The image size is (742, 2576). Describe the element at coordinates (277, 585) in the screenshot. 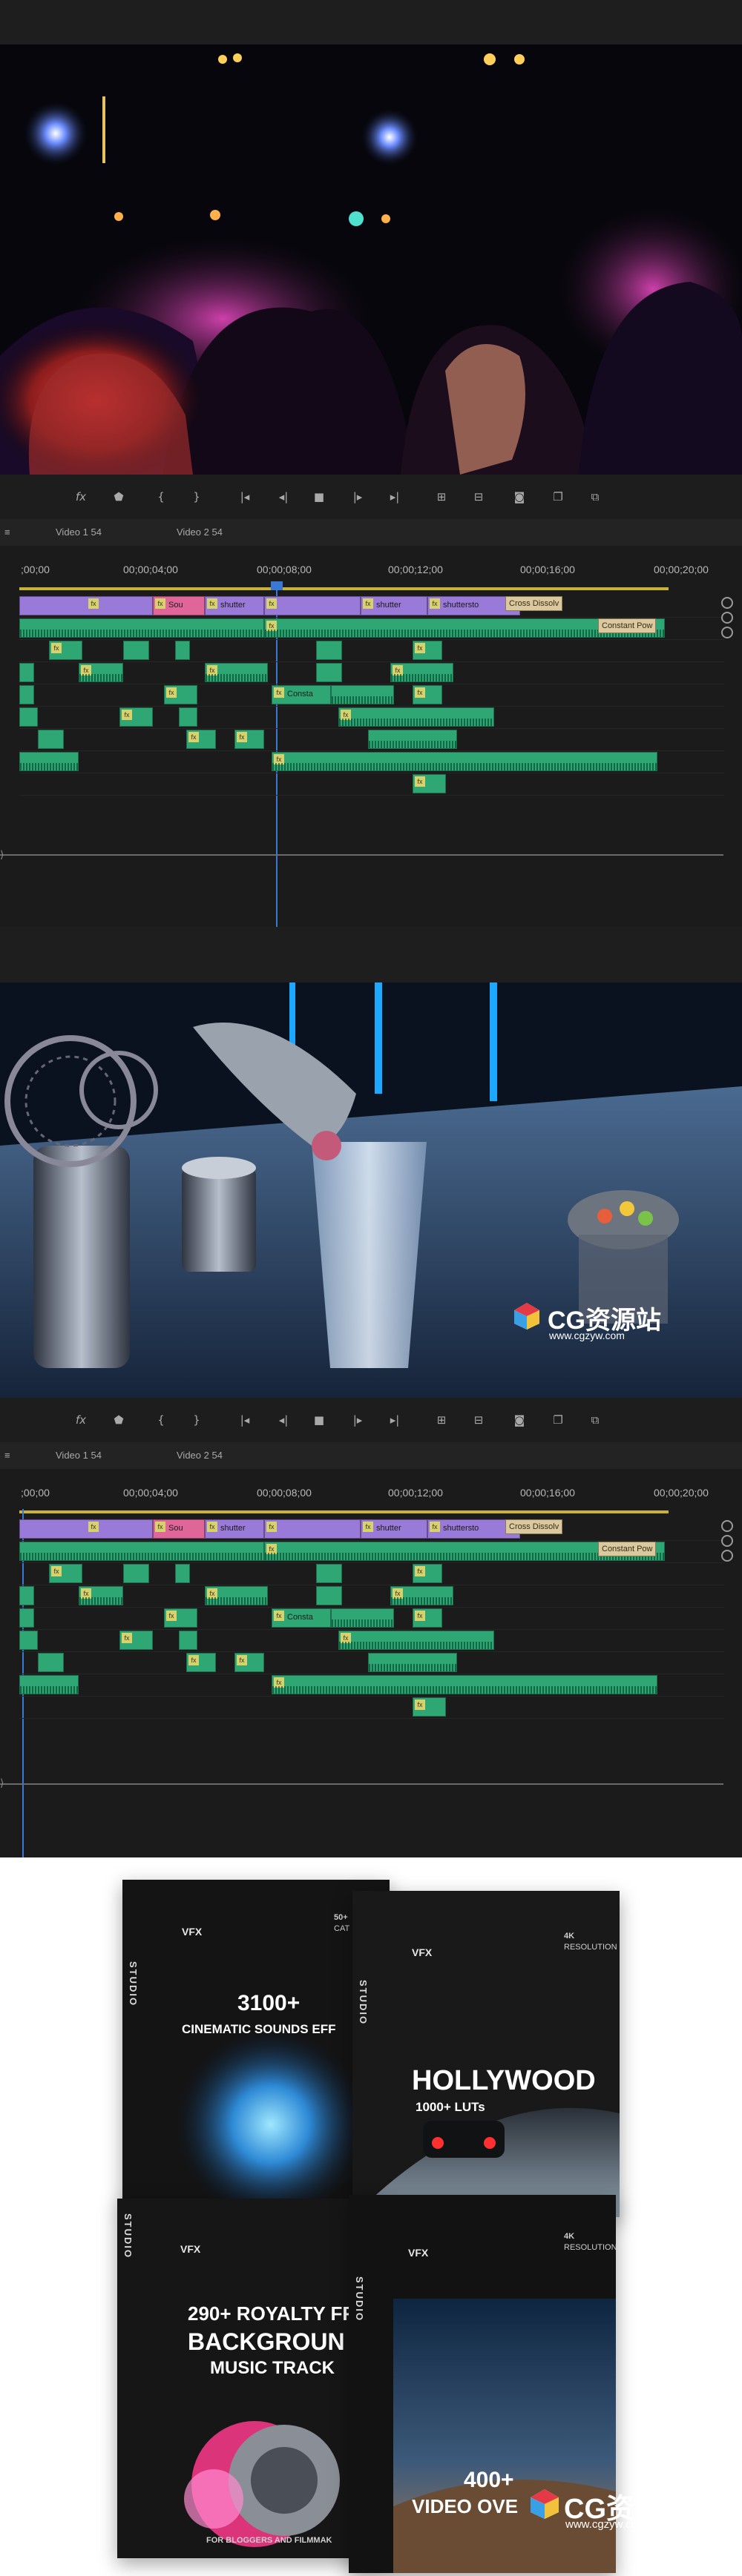

I see `playhead-handle` at that location.